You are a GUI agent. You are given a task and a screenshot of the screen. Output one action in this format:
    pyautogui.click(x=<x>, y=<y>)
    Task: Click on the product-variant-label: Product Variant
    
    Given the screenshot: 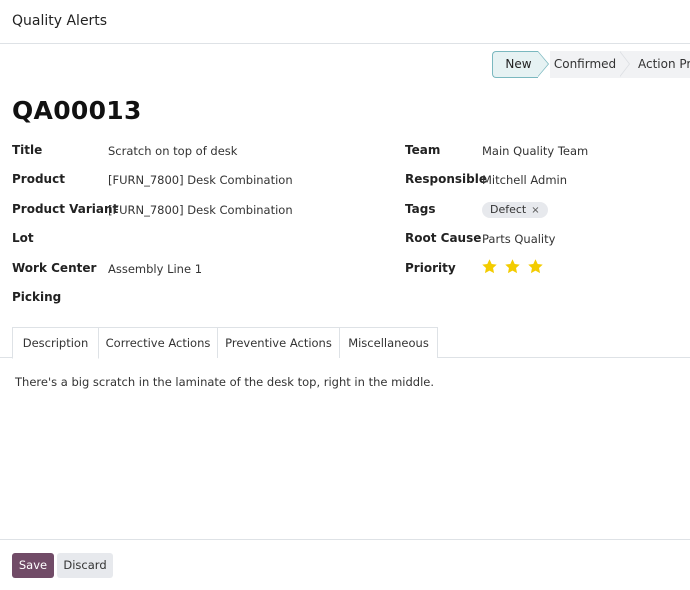 What is the action you would take?
    pyautogui.click(x=65, y=209)
    